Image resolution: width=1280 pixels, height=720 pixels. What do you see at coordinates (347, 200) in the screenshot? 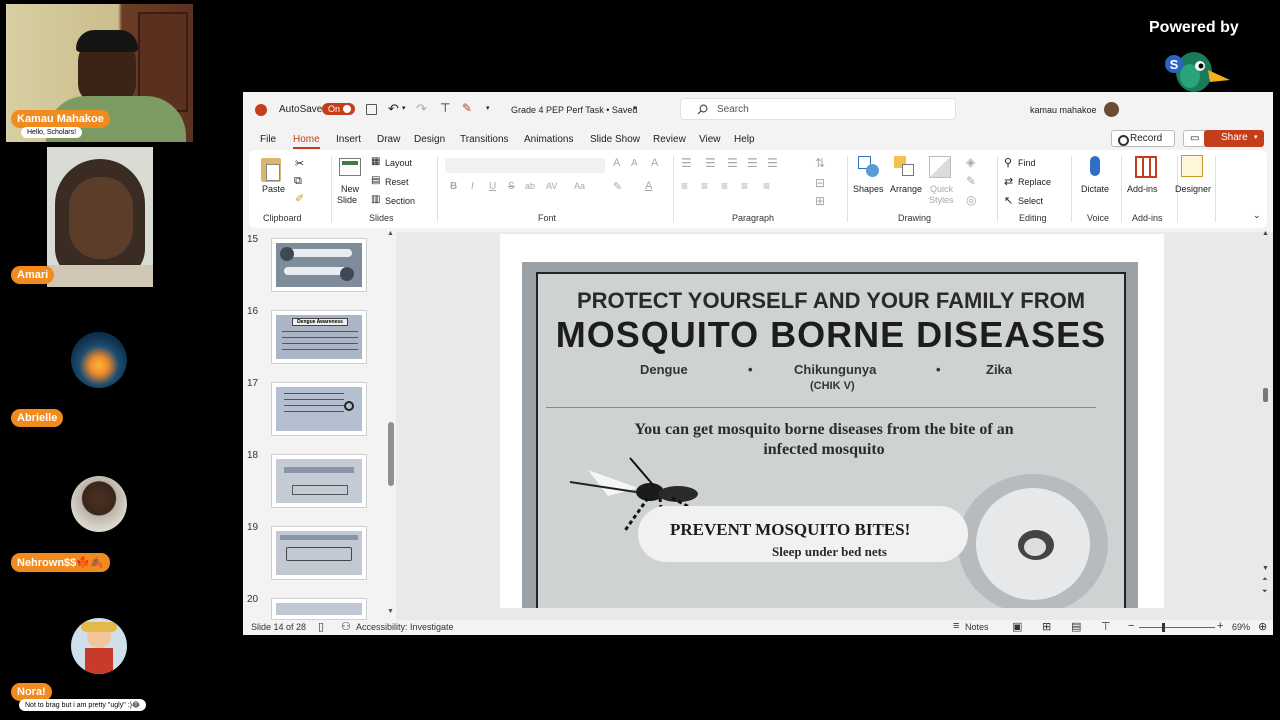
I see `new-slide-button-line2: Slide` at bounding box center [347, 200].